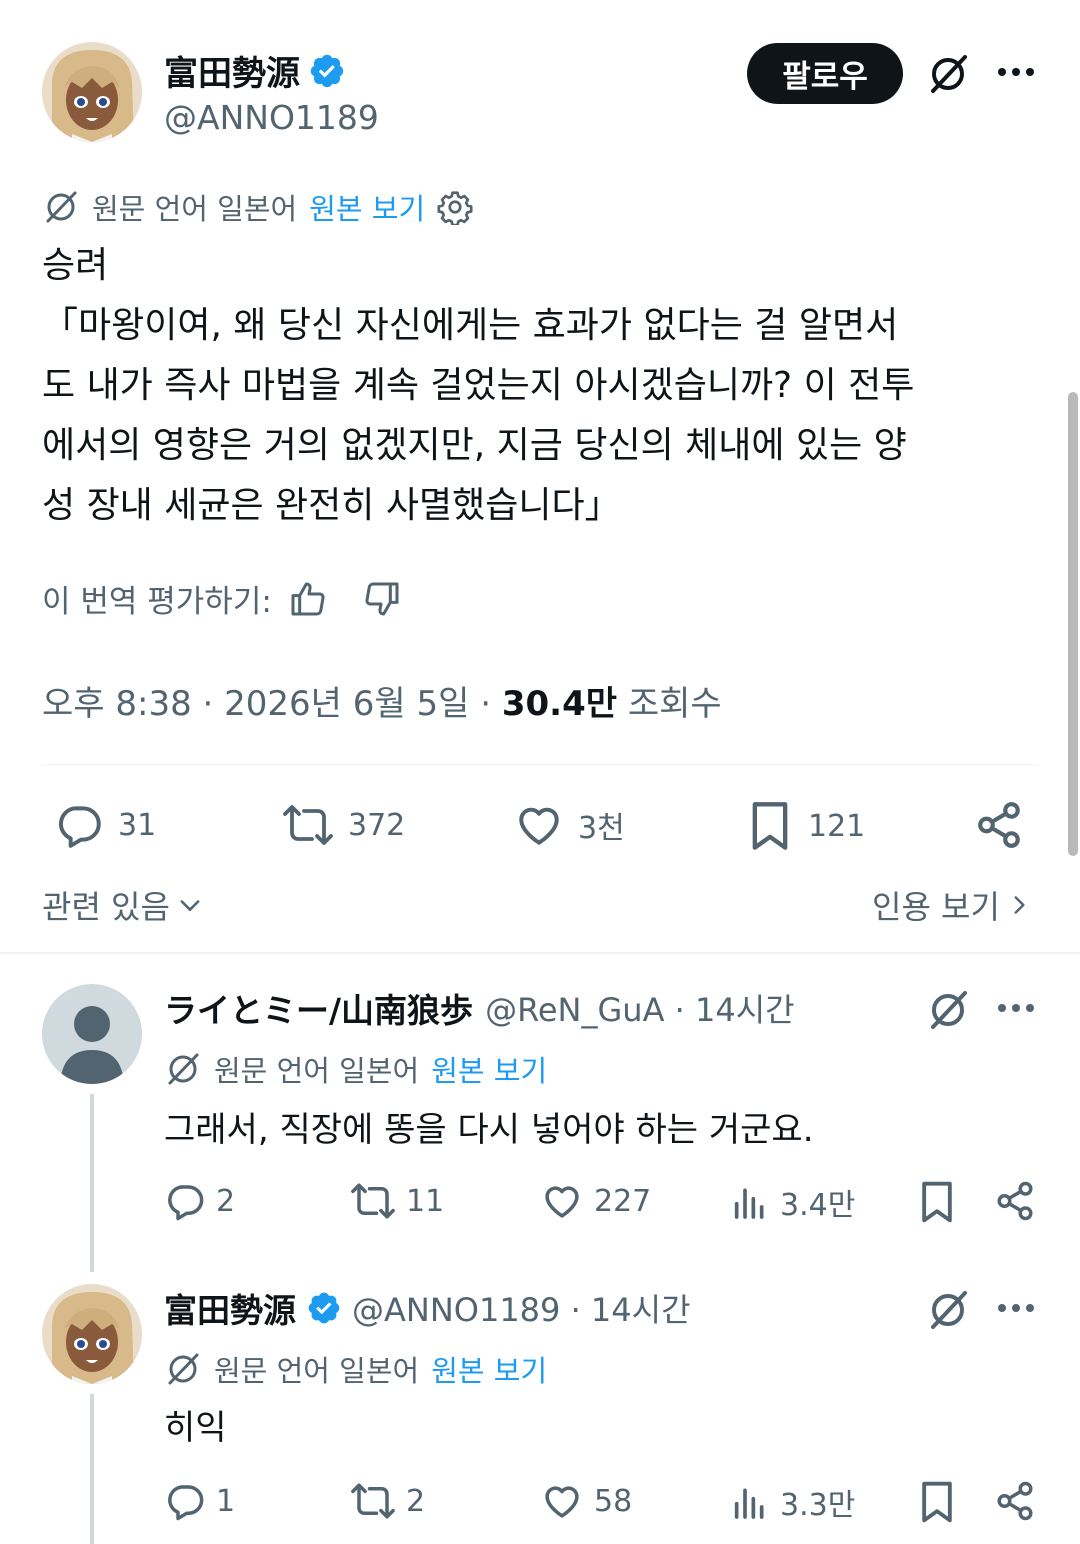  I want to click on reply-button: 2, so click(199, 1201).